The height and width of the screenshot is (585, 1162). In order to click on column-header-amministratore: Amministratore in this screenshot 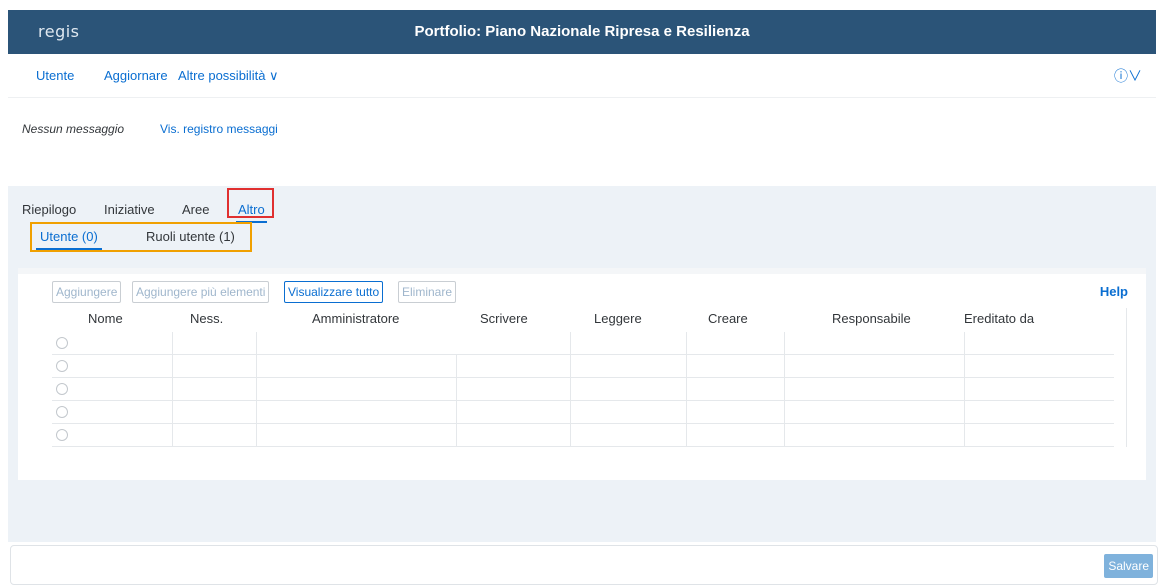, I will do `click(356, 318)`.